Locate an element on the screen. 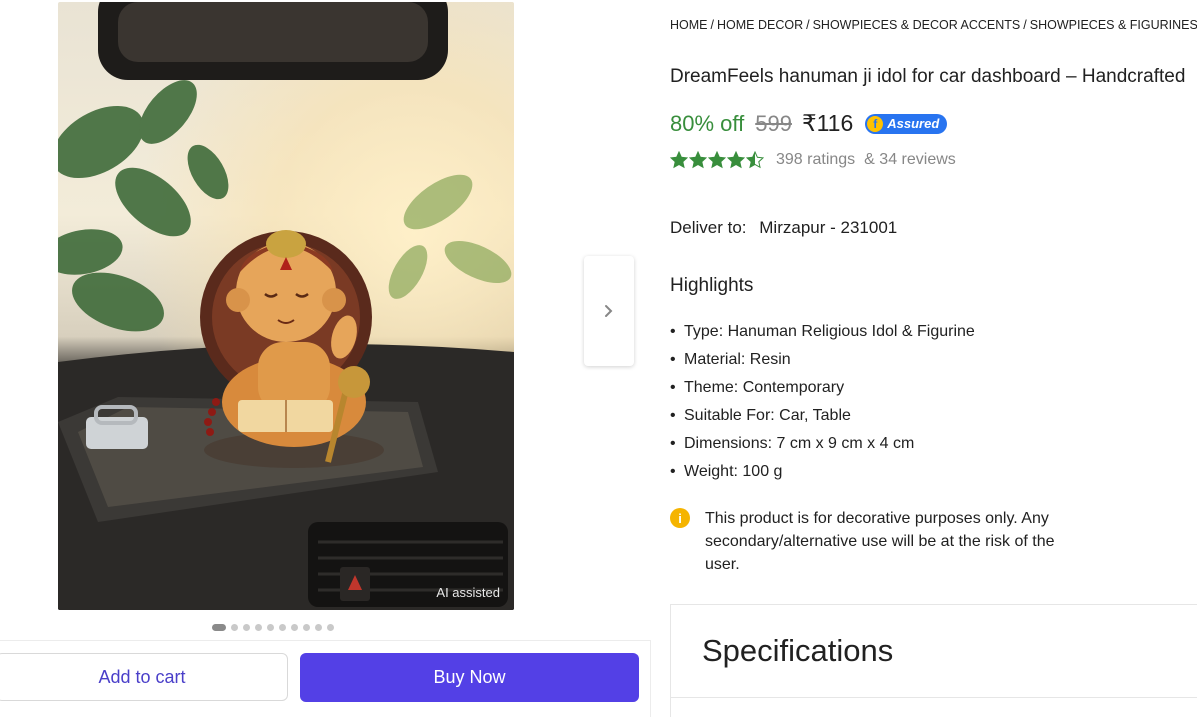 Image resolution: width=1197 pixels, height=717 pixels. deliver-to-label: Deliver to: is located at coordinates (708, 227).